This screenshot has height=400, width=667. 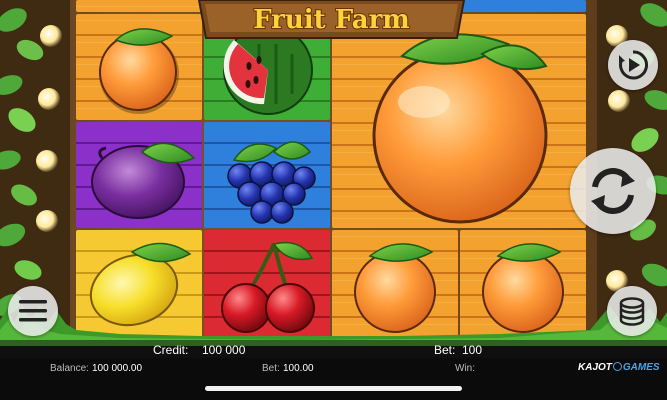 I want to click on brand-main: KAJOT, so click(x=595, y=367).